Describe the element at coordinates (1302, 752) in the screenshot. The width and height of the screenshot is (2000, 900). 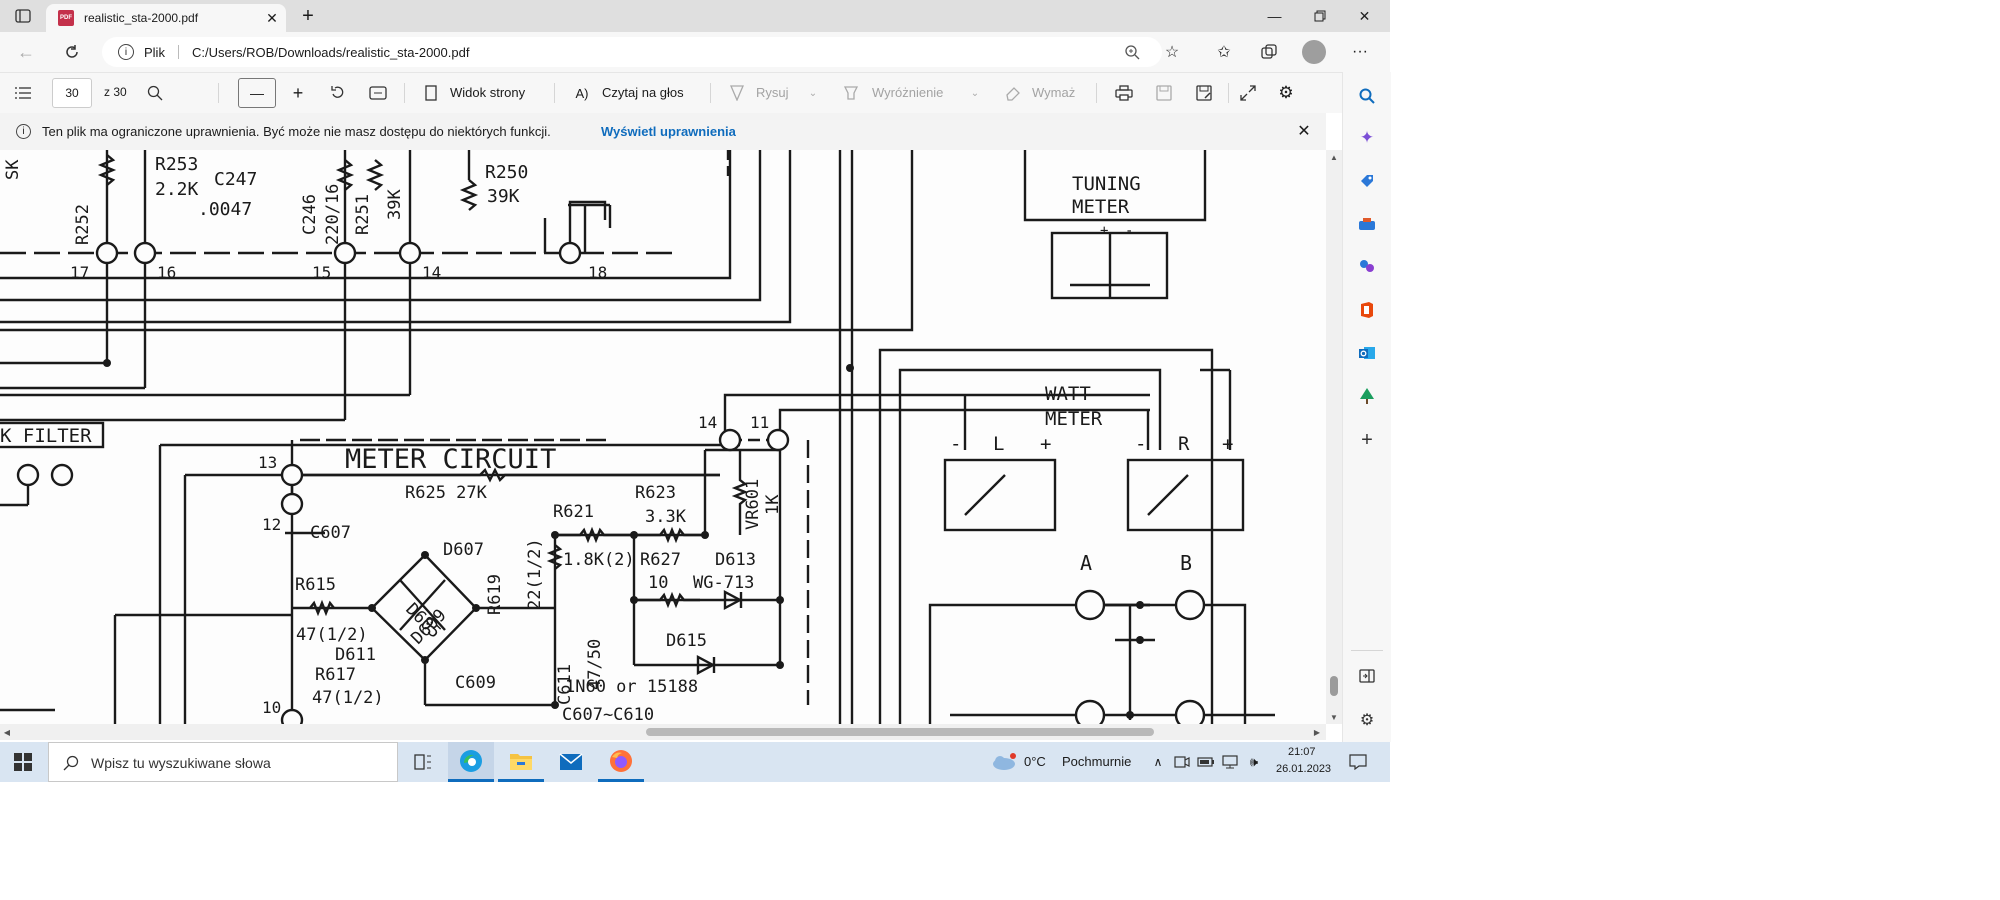
I see `clock-time: 21:07` at that location.